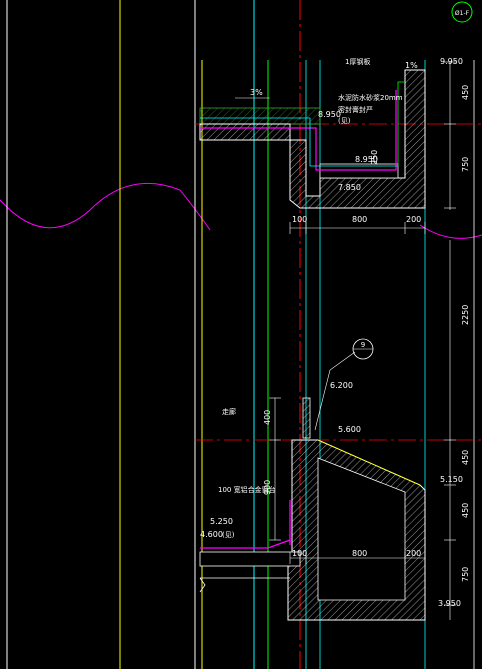  Describe the element at coordinates (449, 603) in the screenshot. I see `elev-3950-label: 3.950` at that location.